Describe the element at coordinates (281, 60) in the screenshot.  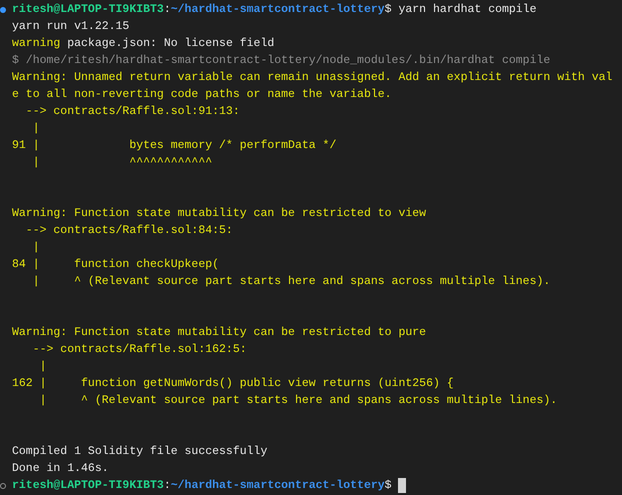
I see `terminal-line: $ /home/ritesh/hardhat-smartcontract-lottery/node_modules/.bin/hardhat compile` at that location.